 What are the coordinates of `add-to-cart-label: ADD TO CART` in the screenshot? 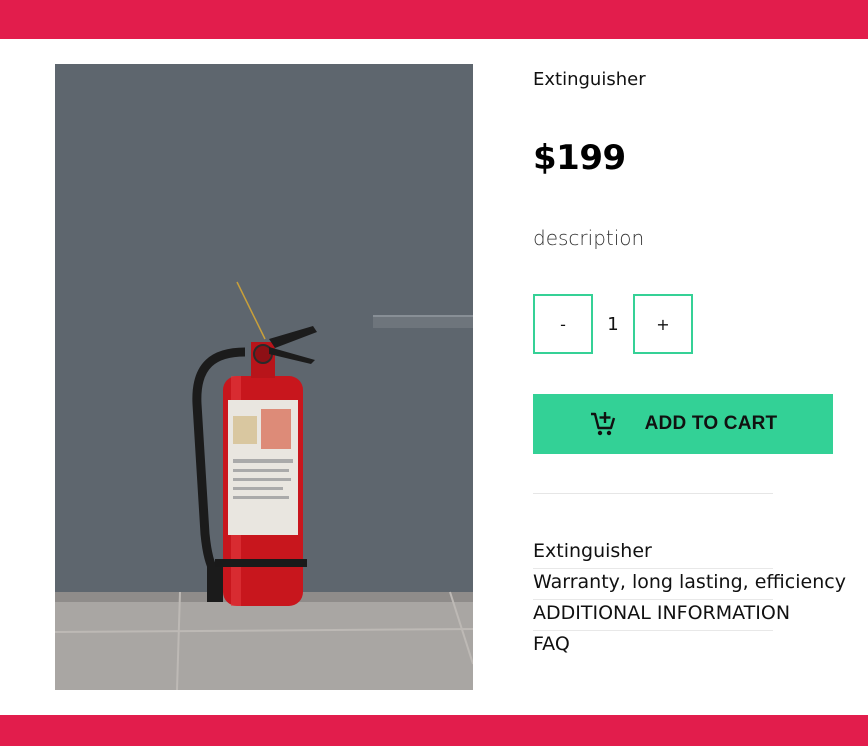 It's located at (711, 423).